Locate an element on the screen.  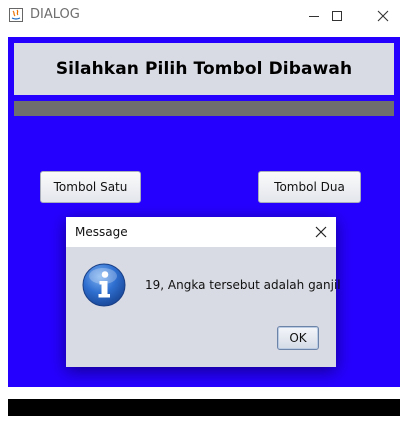
info-icon is located at coordinates (104, 285).